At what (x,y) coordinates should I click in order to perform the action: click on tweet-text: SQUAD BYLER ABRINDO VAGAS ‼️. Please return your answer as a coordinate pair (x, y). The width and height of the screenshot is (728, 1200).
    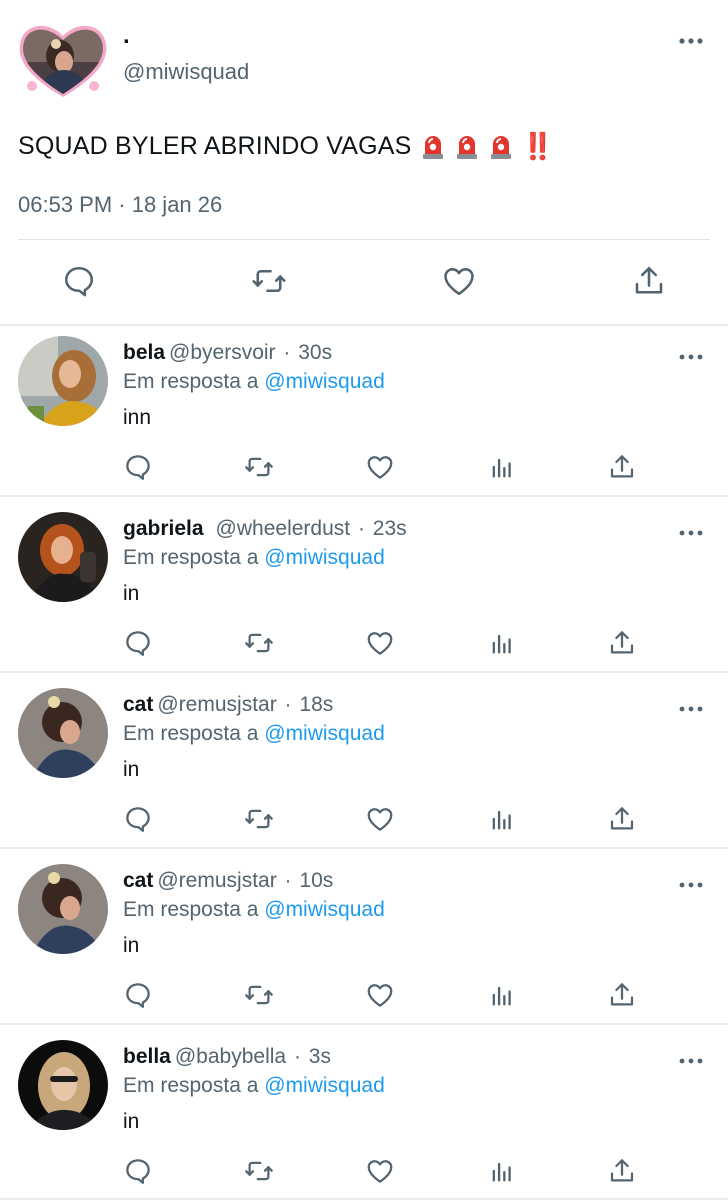
    Looking at the image, I should click on (286, 146).